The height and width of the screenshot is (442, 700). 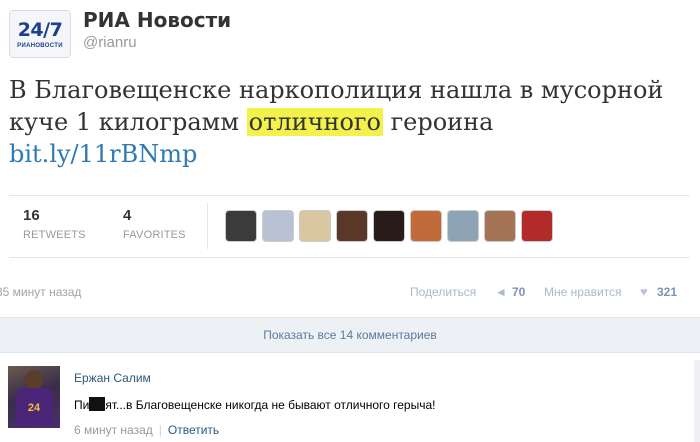 What do you see at coordinates (40, 46) in the screenshot?
I see `logo-sub-text: РИАНОВОСТИ` at bounding box center [40, 46].